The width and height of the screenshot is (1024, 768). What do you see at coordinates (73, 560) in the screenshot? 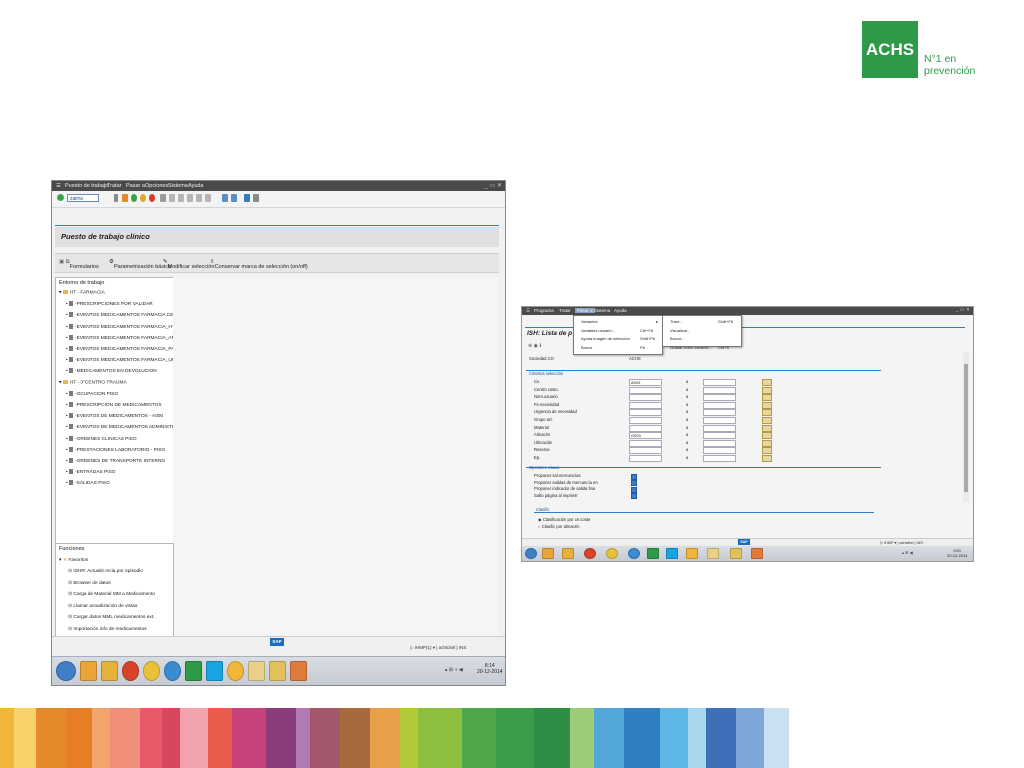
I see `favorites-node: ▾ ★ Favoritos` at bounding box center [73, 560].